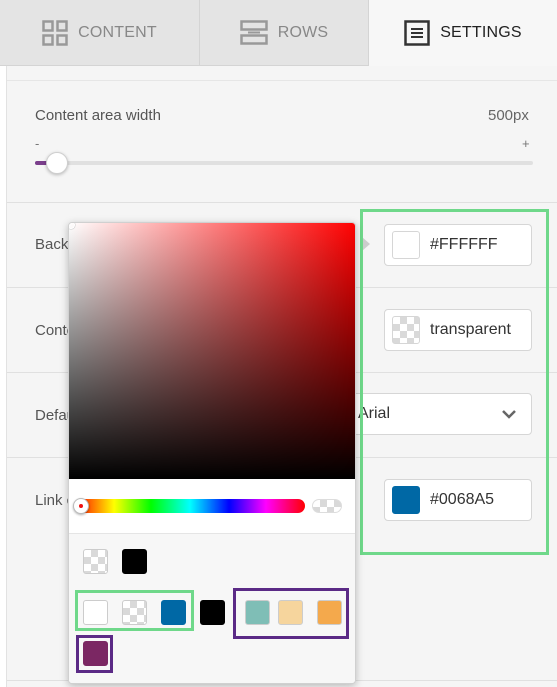 This screenshot has height=687, width=557. What do you see at coordinates (327, 506) in the screenshot?
I see `alpha-slider` at bounding box center [327, 506].